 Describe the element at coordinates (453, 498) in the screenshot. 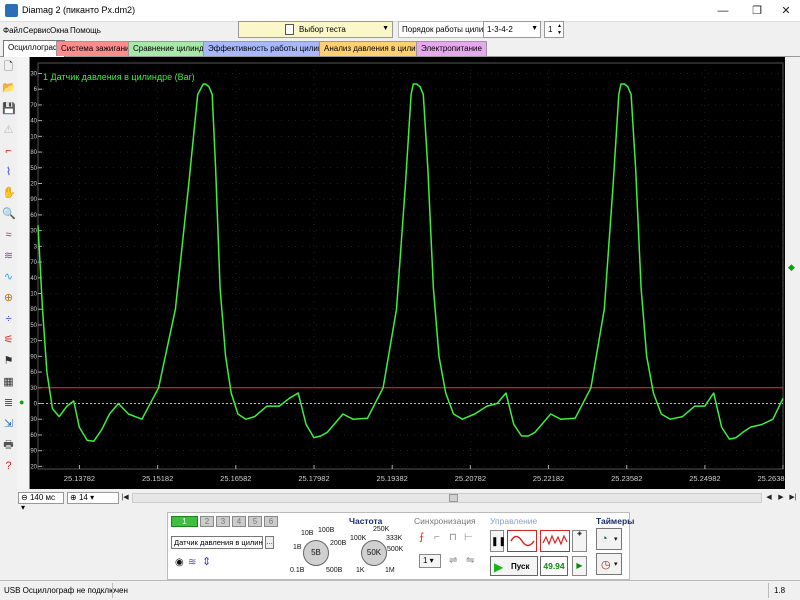

I see `time-scrollbar-thumb` at that location.